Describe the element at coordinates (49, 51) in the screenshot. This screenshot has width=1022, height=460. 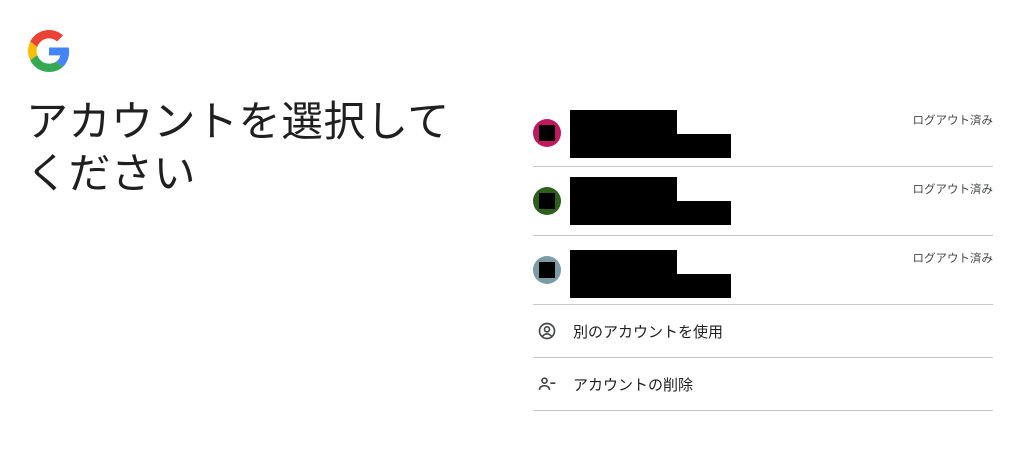
I see `google-logo-icon` at that location.